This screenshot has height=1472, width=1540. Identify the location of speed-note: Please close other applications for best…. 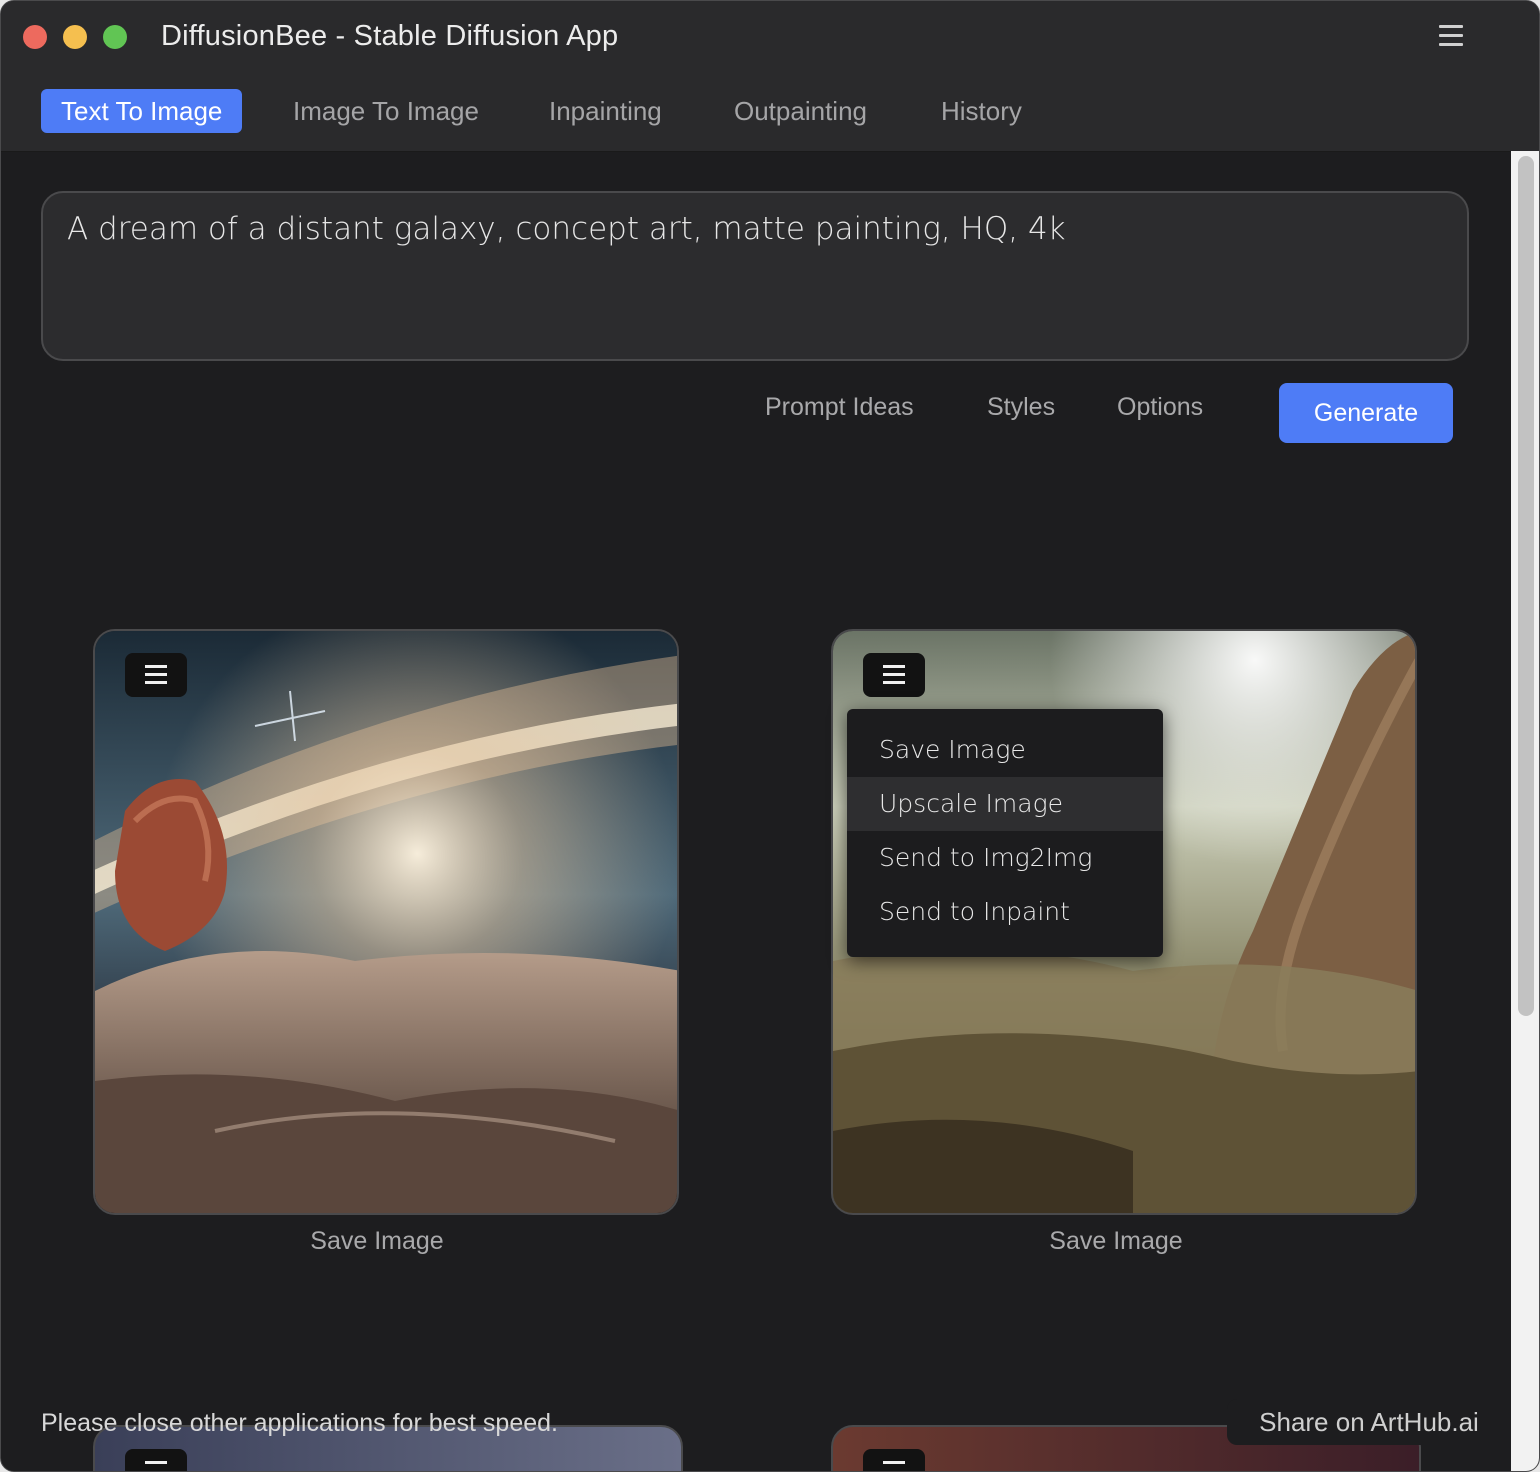
(299, 1423).